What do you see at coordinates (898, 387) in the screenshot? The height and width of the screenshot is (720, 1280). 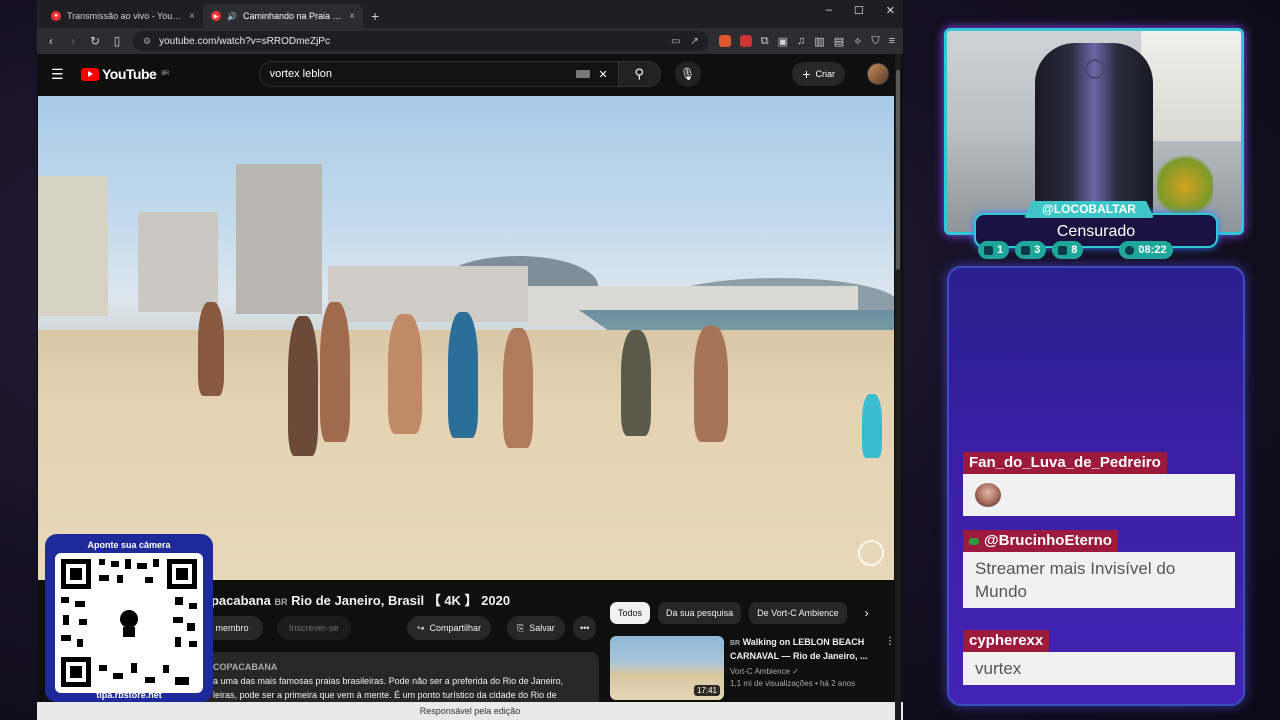 I see `page-scrollbar` at bounding box center [898, 387].